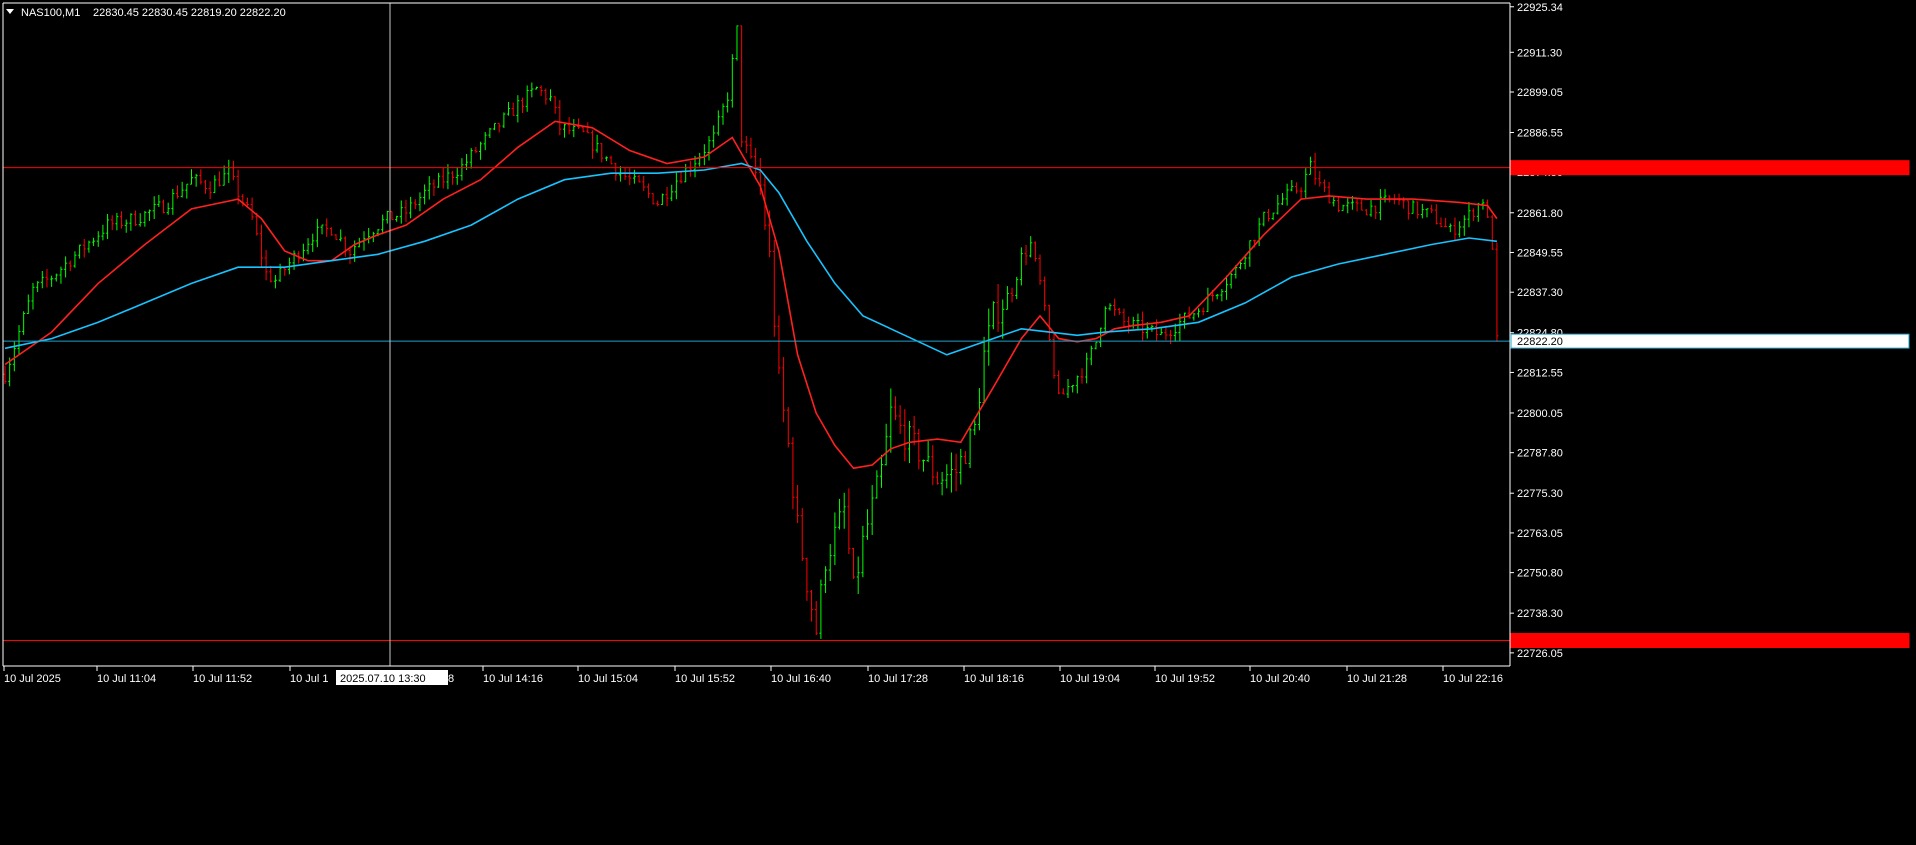 This screenshot has height=845, width=1916. I want to click on x-tick-label: 10 Jul 1, so click(309, 679).